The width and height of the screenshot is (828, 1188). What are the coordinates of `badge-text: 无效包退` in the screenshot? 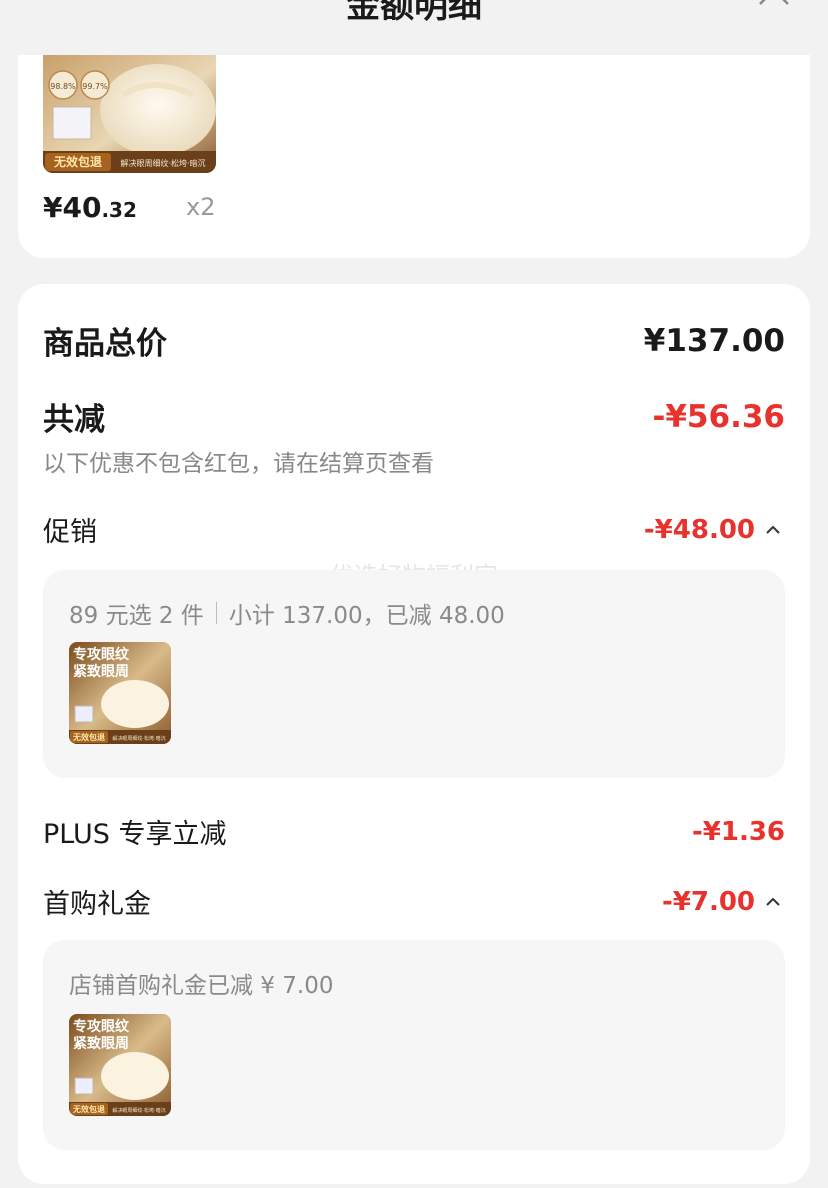 It's located at (77, 161).